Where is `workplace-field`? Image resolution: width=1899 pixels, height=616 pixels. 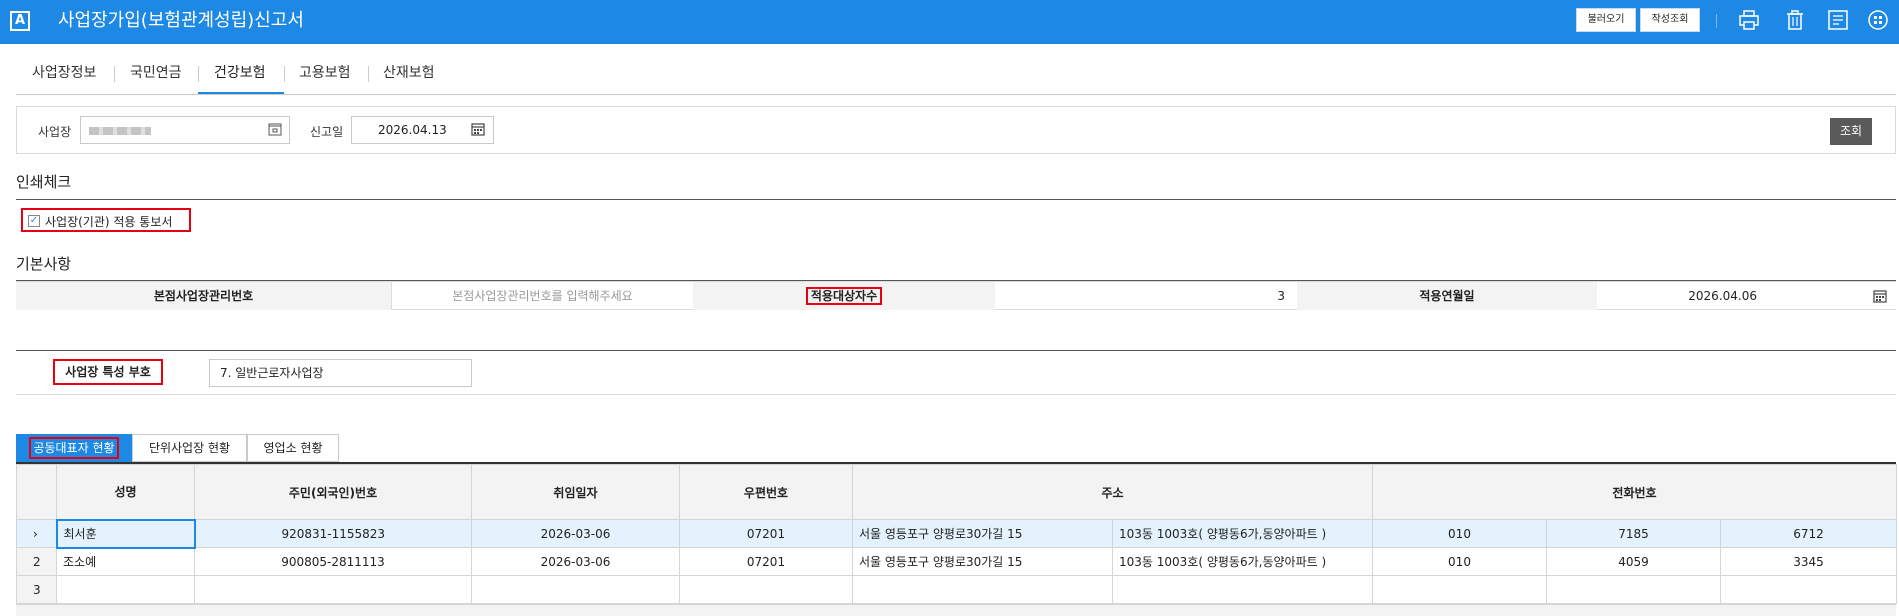 workplace-field is located at coordinates (185, 130).